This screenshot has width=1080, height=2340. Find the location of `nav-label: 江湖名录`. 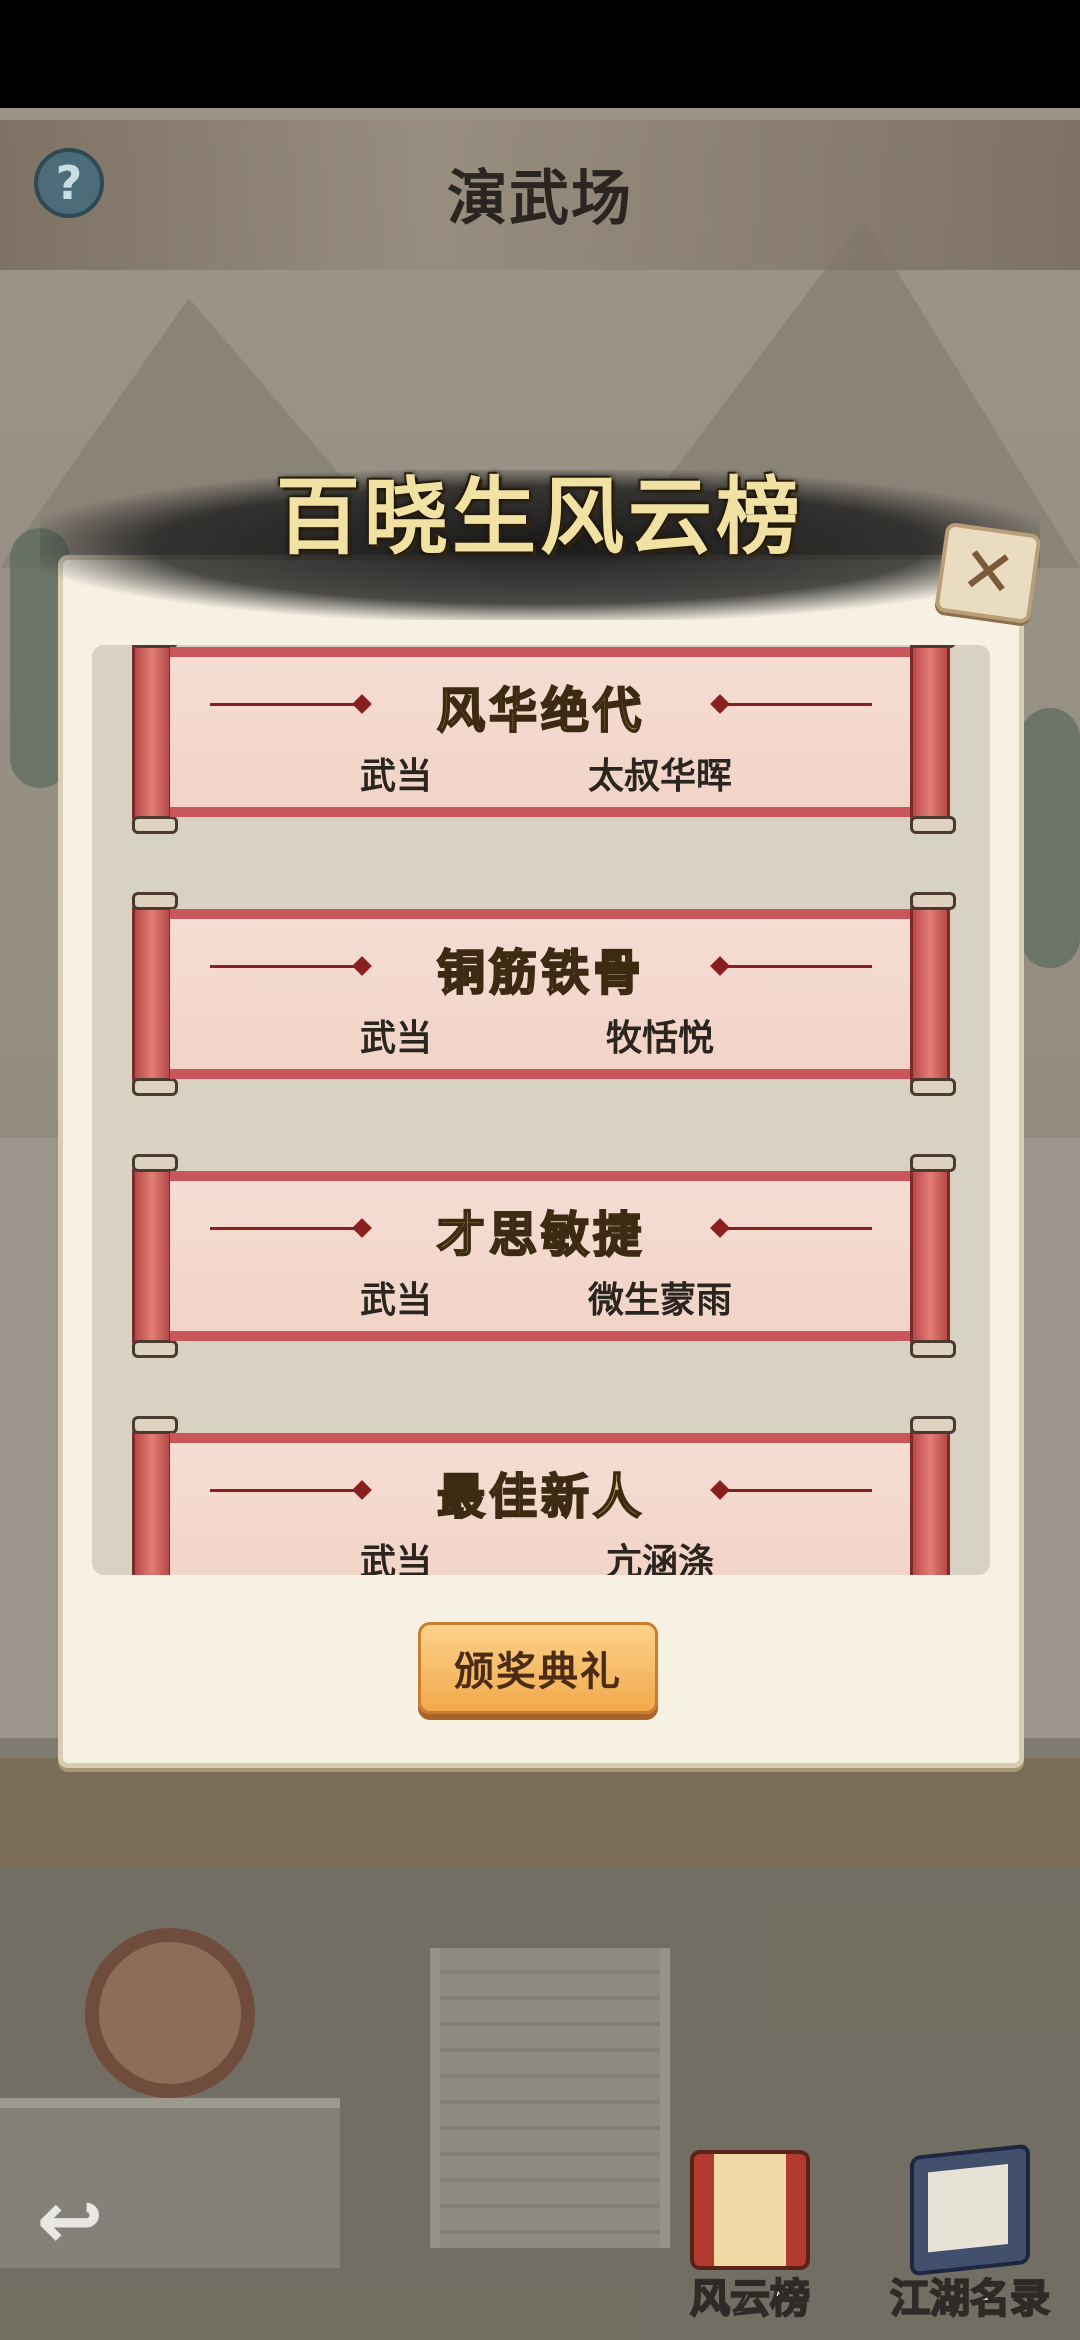

nav-label: 江湖名录 is located at coordinates (970, 2298).